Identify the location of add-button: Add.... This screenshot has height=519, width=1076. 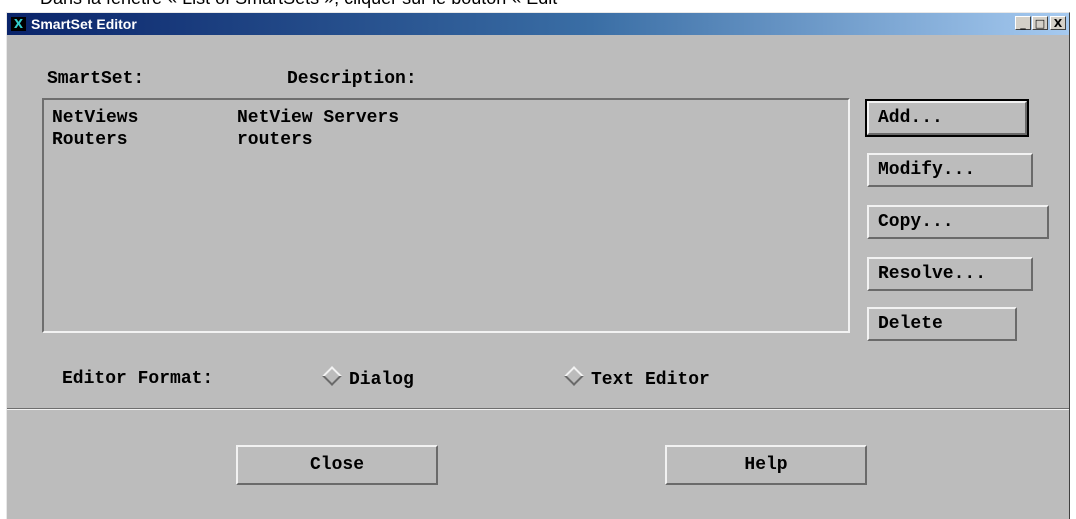
(947, 118).